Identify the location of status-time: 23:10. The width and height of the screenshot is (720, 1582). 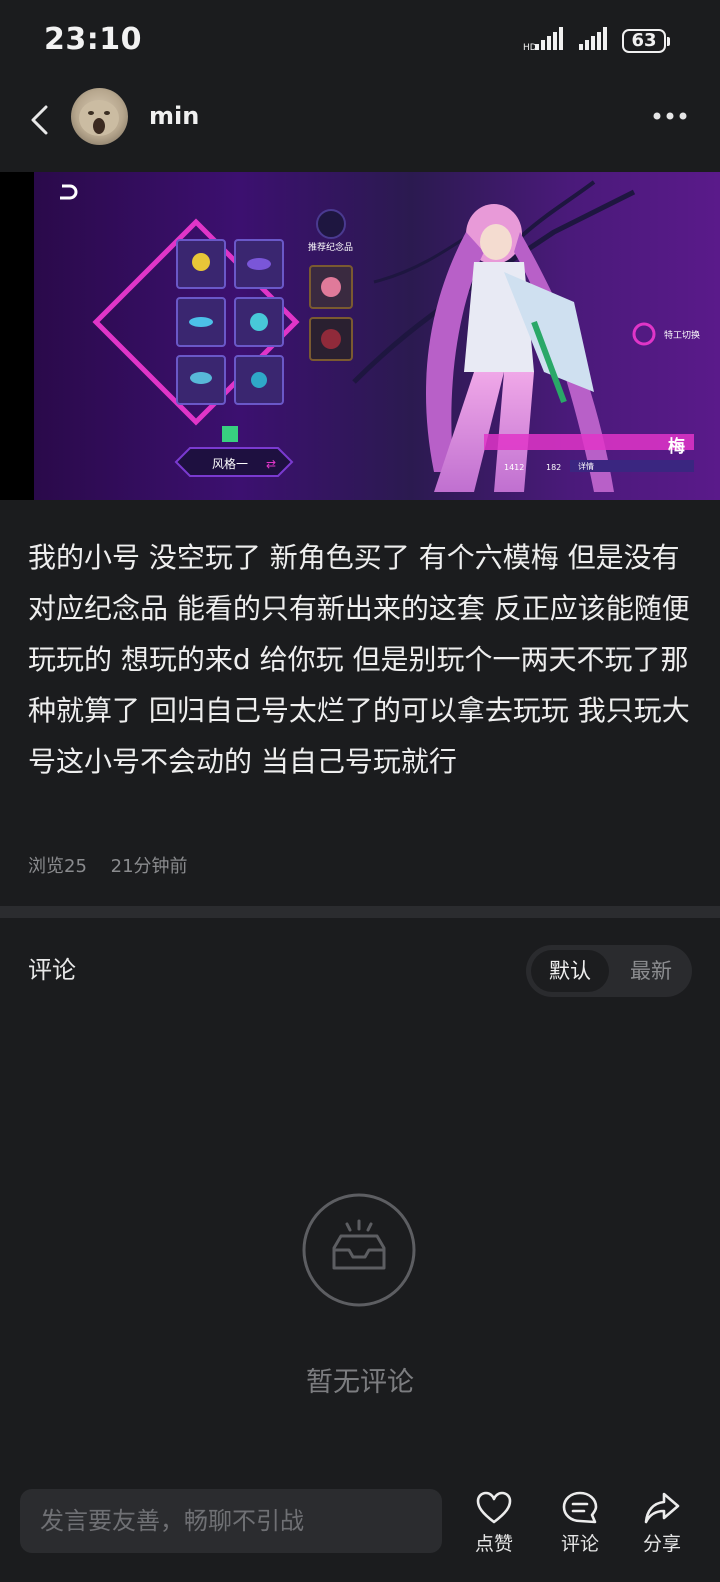
(93, 39).